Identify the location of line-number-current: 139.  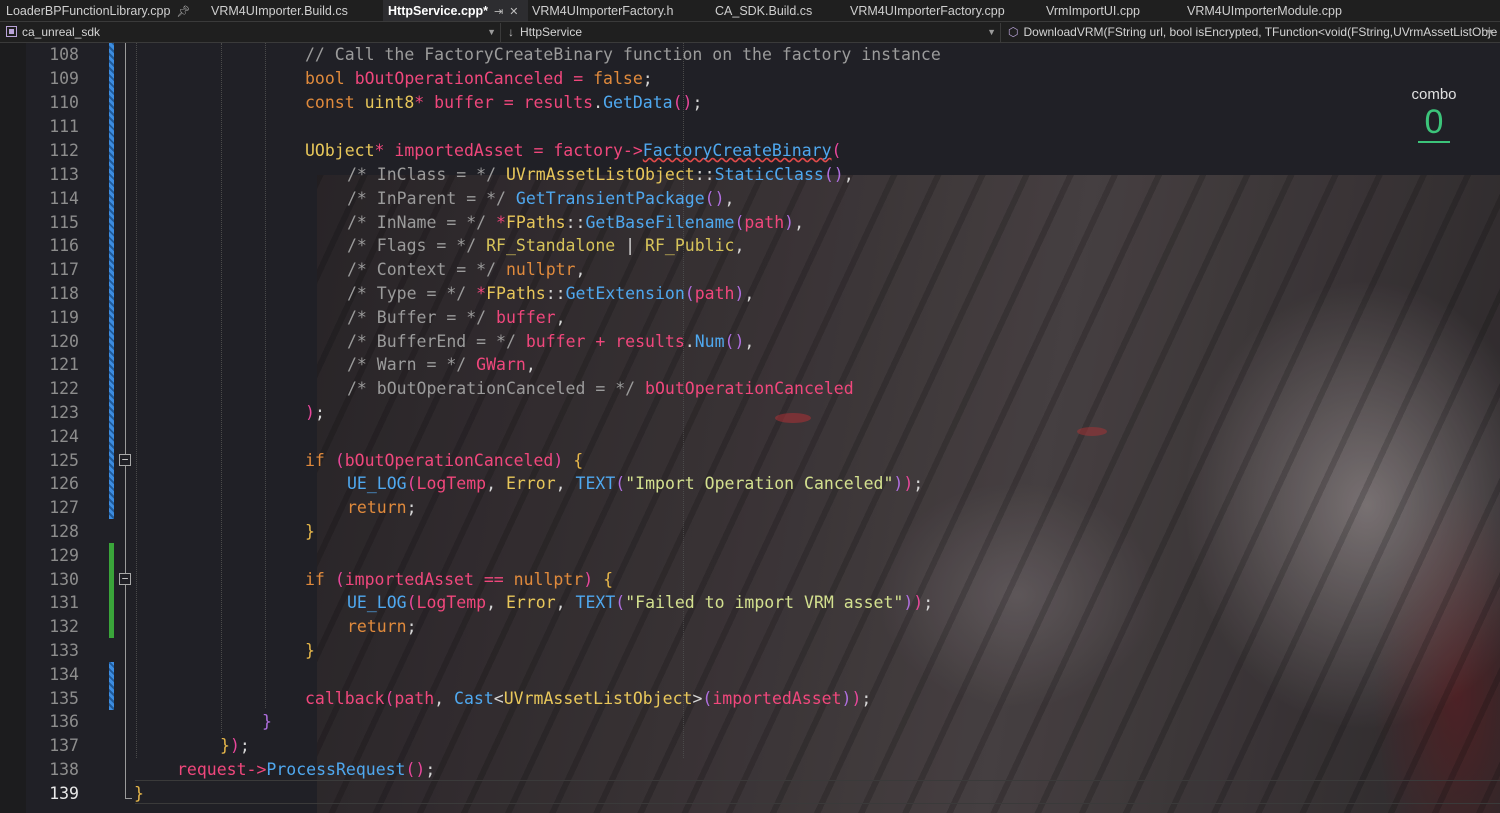
(64, 793).